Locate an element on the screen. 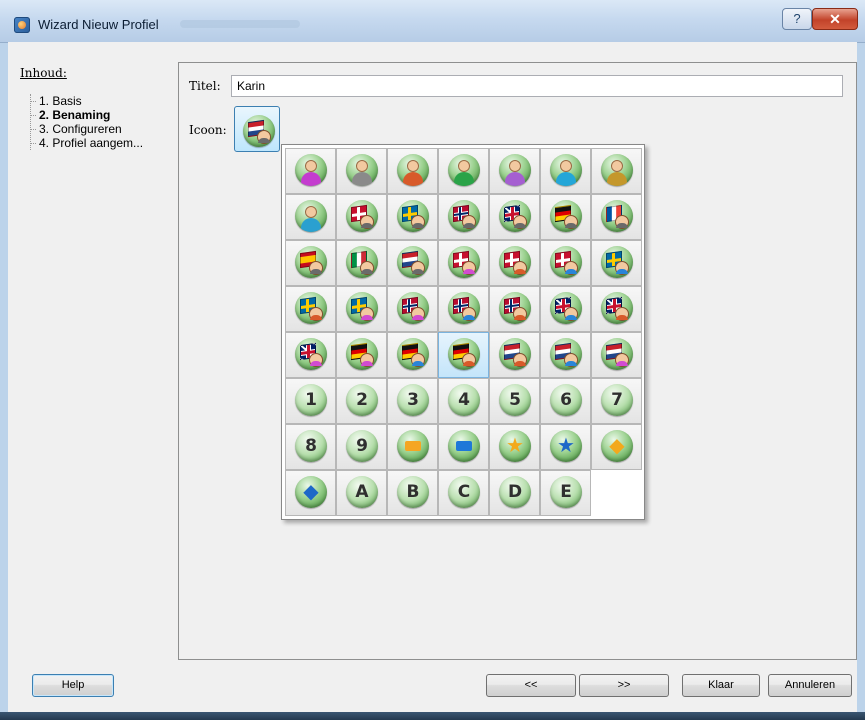 The width and height of the screenshot is (865, 720). letter-9-icon: 9 is located at coordinates (362, 446).